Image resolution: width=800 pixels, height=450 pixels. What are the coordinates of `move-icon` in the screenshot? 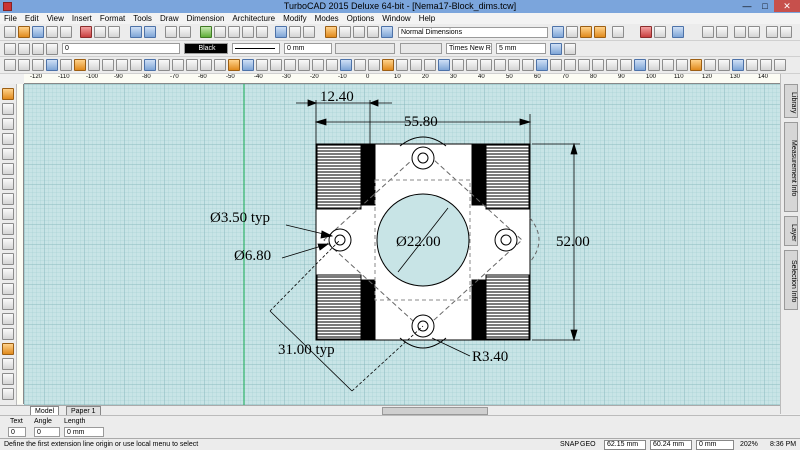 It's located at (444, 65).